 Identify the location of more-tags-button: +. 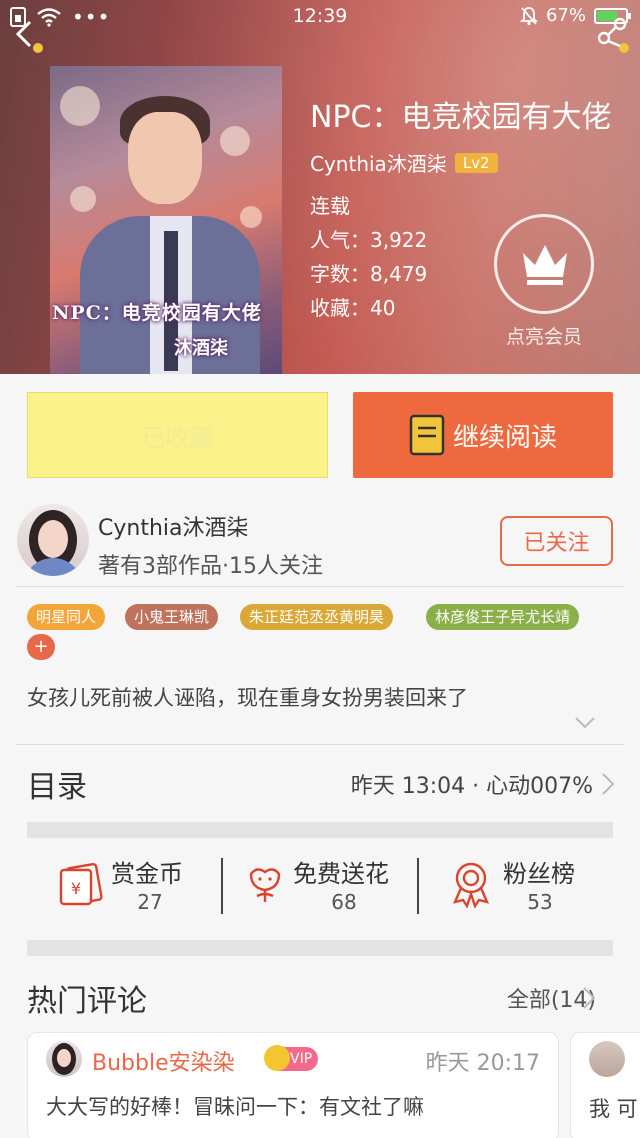
(41, 647).